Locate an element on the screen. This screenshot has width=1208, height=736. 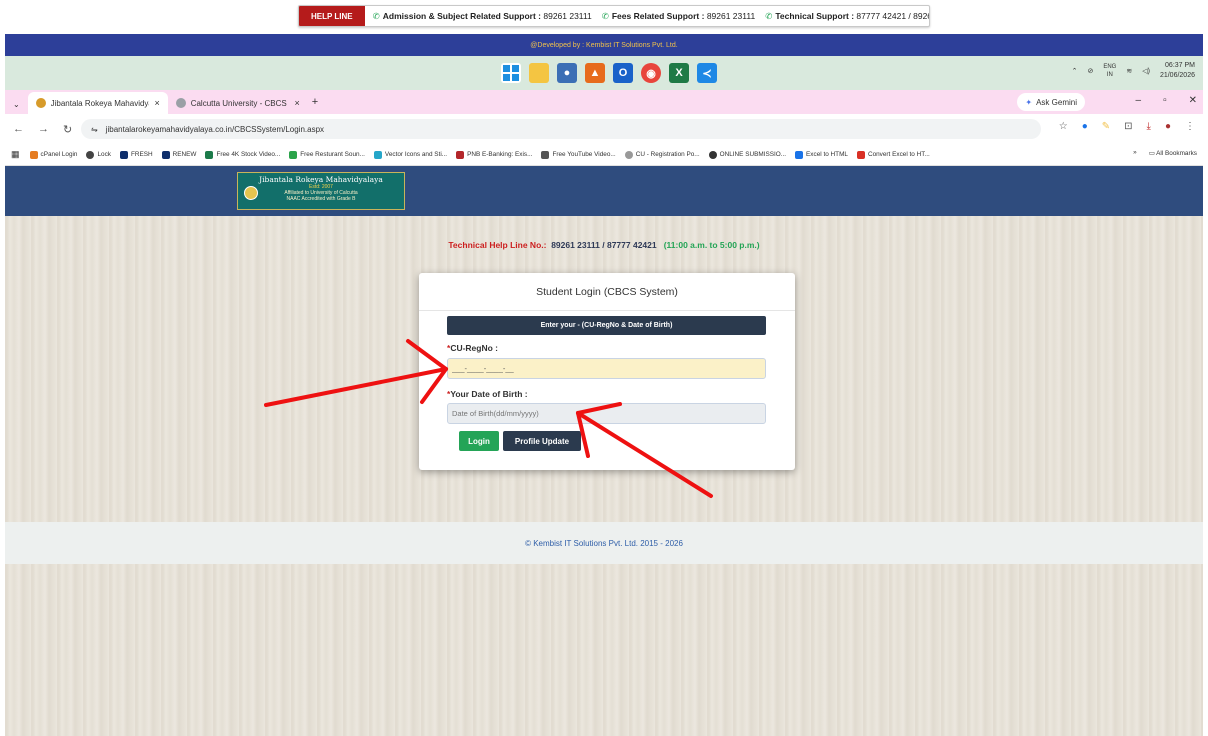
site-favicon-icon is located at coordinates (180, 103).